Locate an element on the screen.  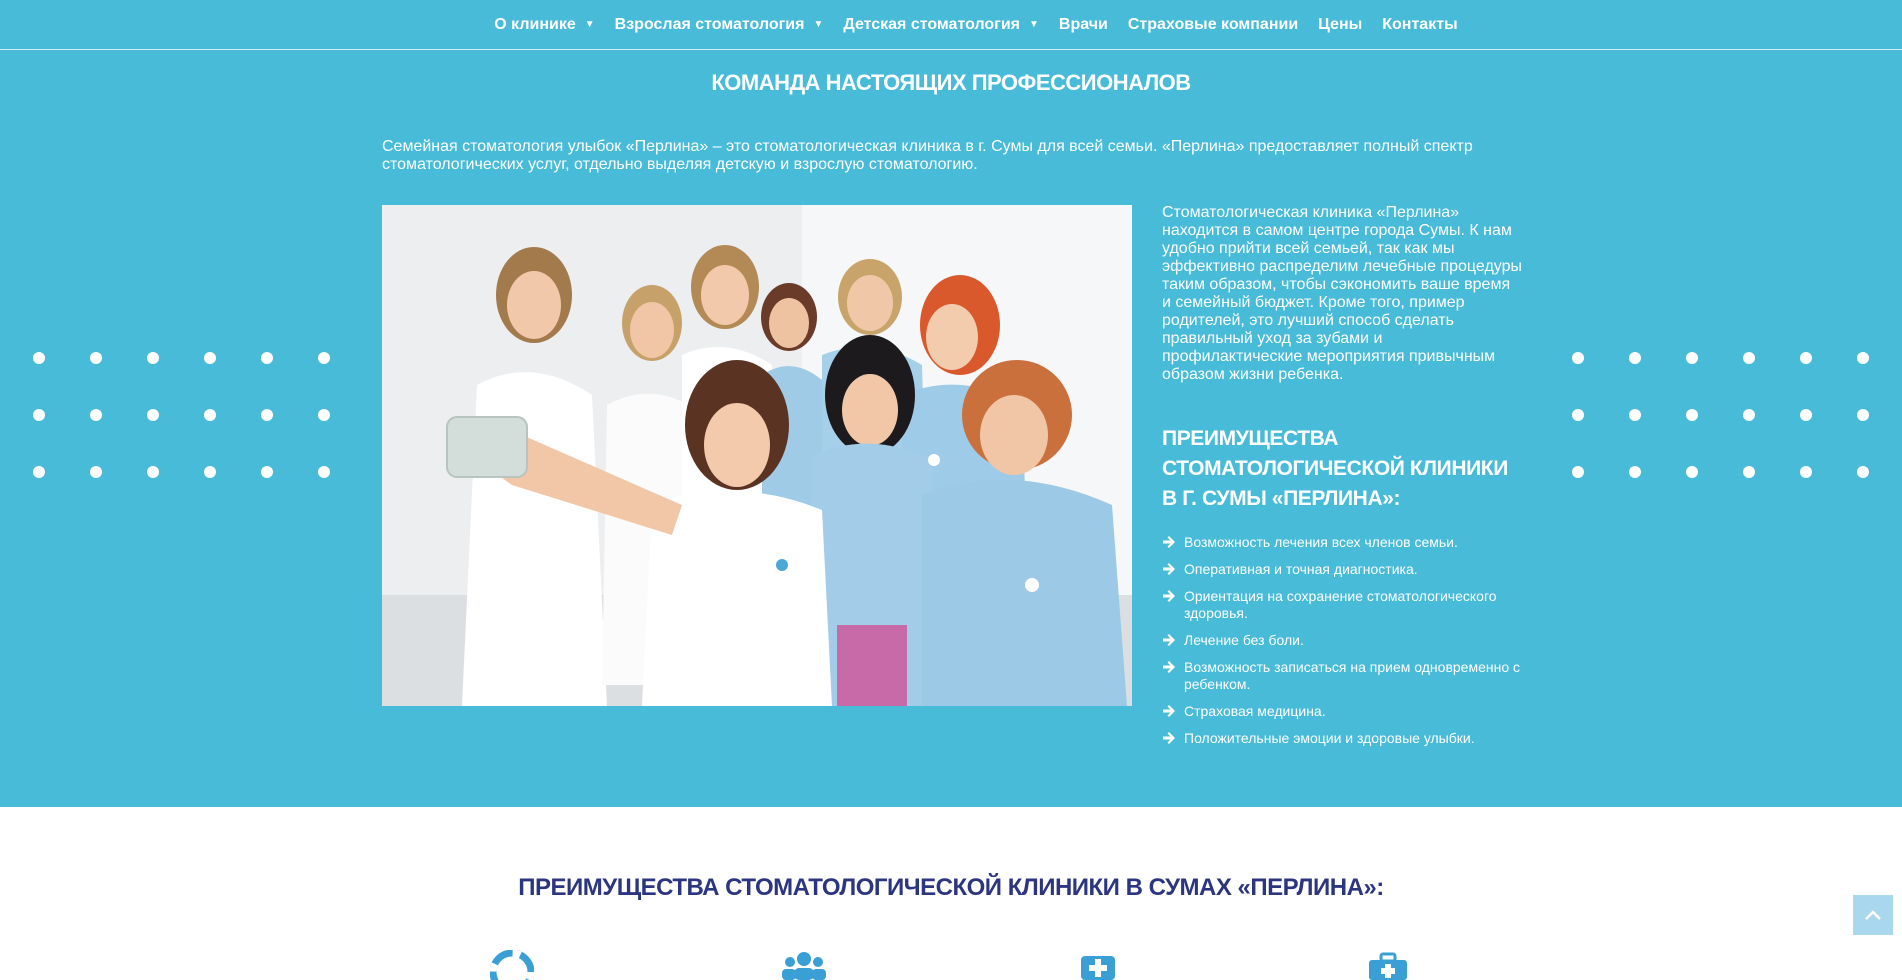
medkit-icon is located at coordinates (1388, 966).